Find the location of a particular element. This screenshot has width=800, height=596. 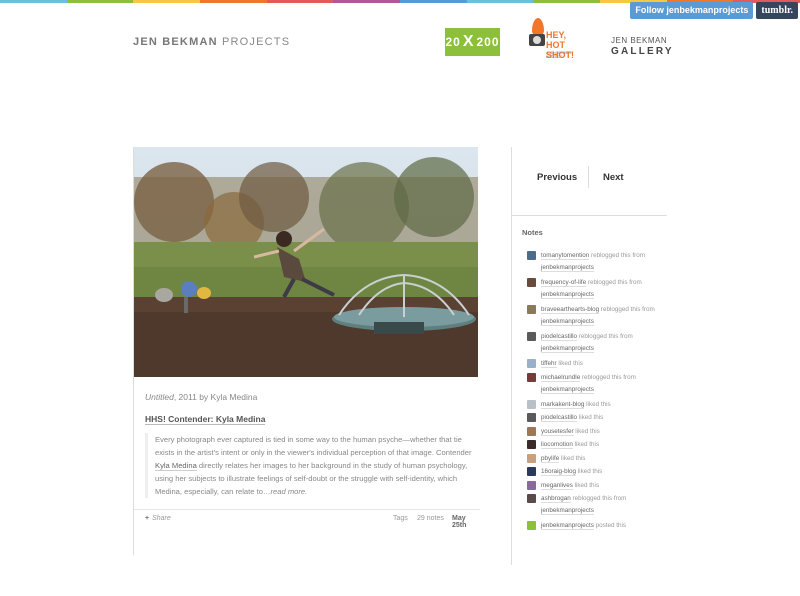

jen-bekman-gallery-logo: JEN BEKMAN GALLERY is located at coordinates (642, 46).